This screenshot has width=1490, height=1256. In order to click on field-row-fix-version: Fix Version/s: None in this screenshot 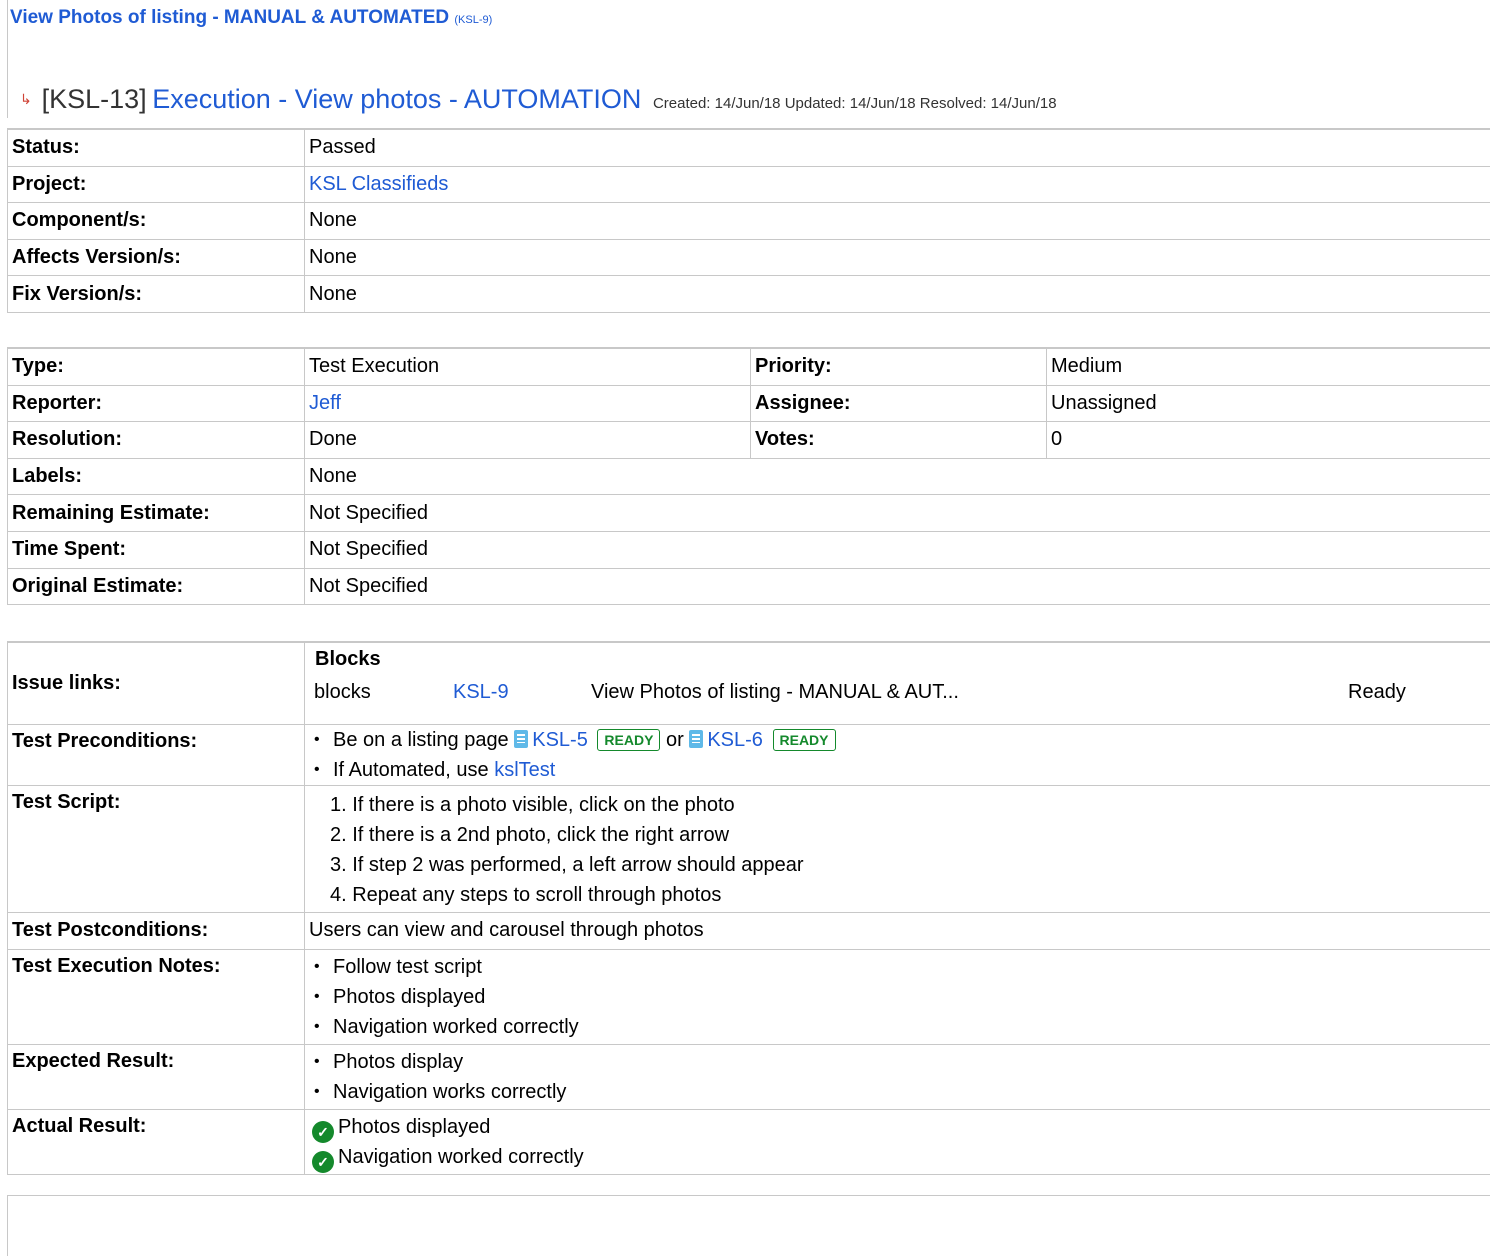, I will do `click(749, 294)`.